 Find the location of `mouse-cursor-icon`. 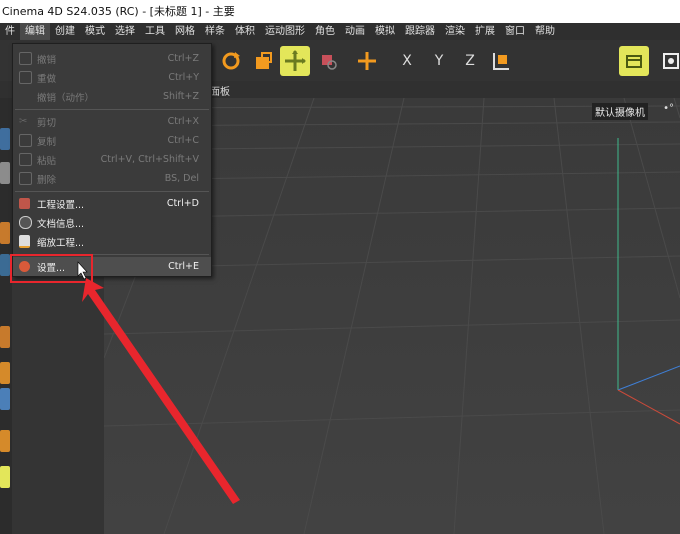

mouse-cursor-icon is located at coordinates (82, 270).